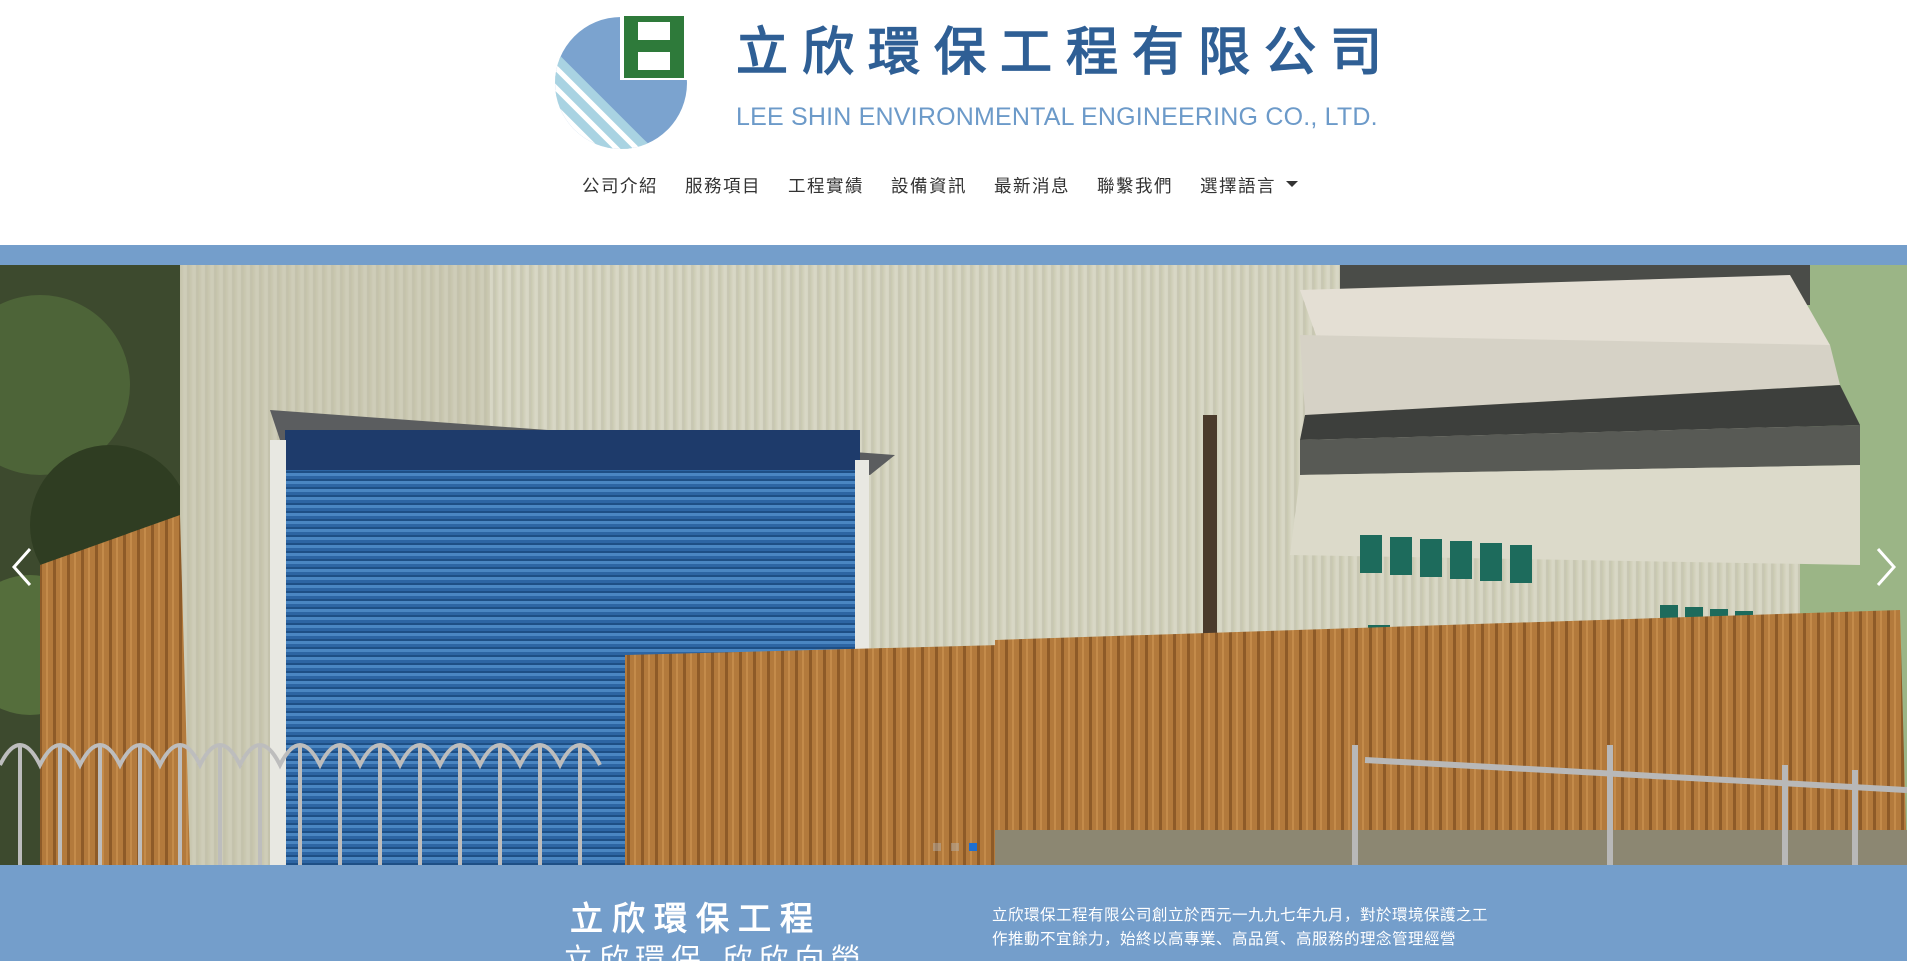 The height and width of the screenshot is (961, 1907). What do you see at coordinates (1885, 567) in the screenshot?
I see `carousel-next-chevron-right-icon` at bounding box center [1885, 567].